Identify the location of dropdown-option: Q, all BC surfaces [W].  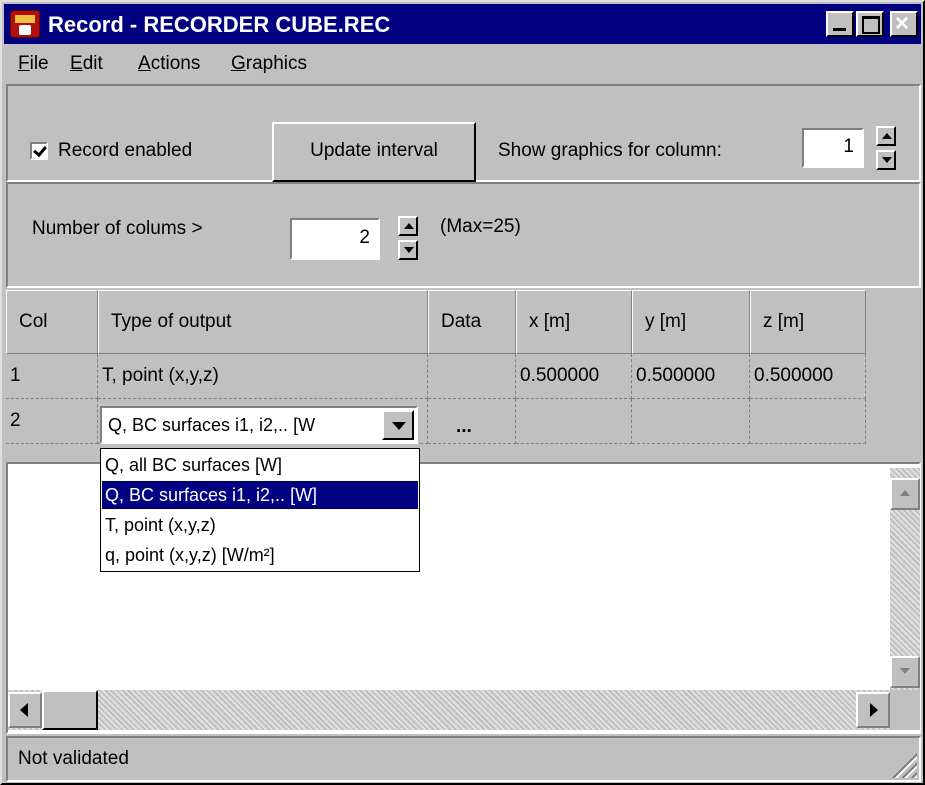
(260, 465).